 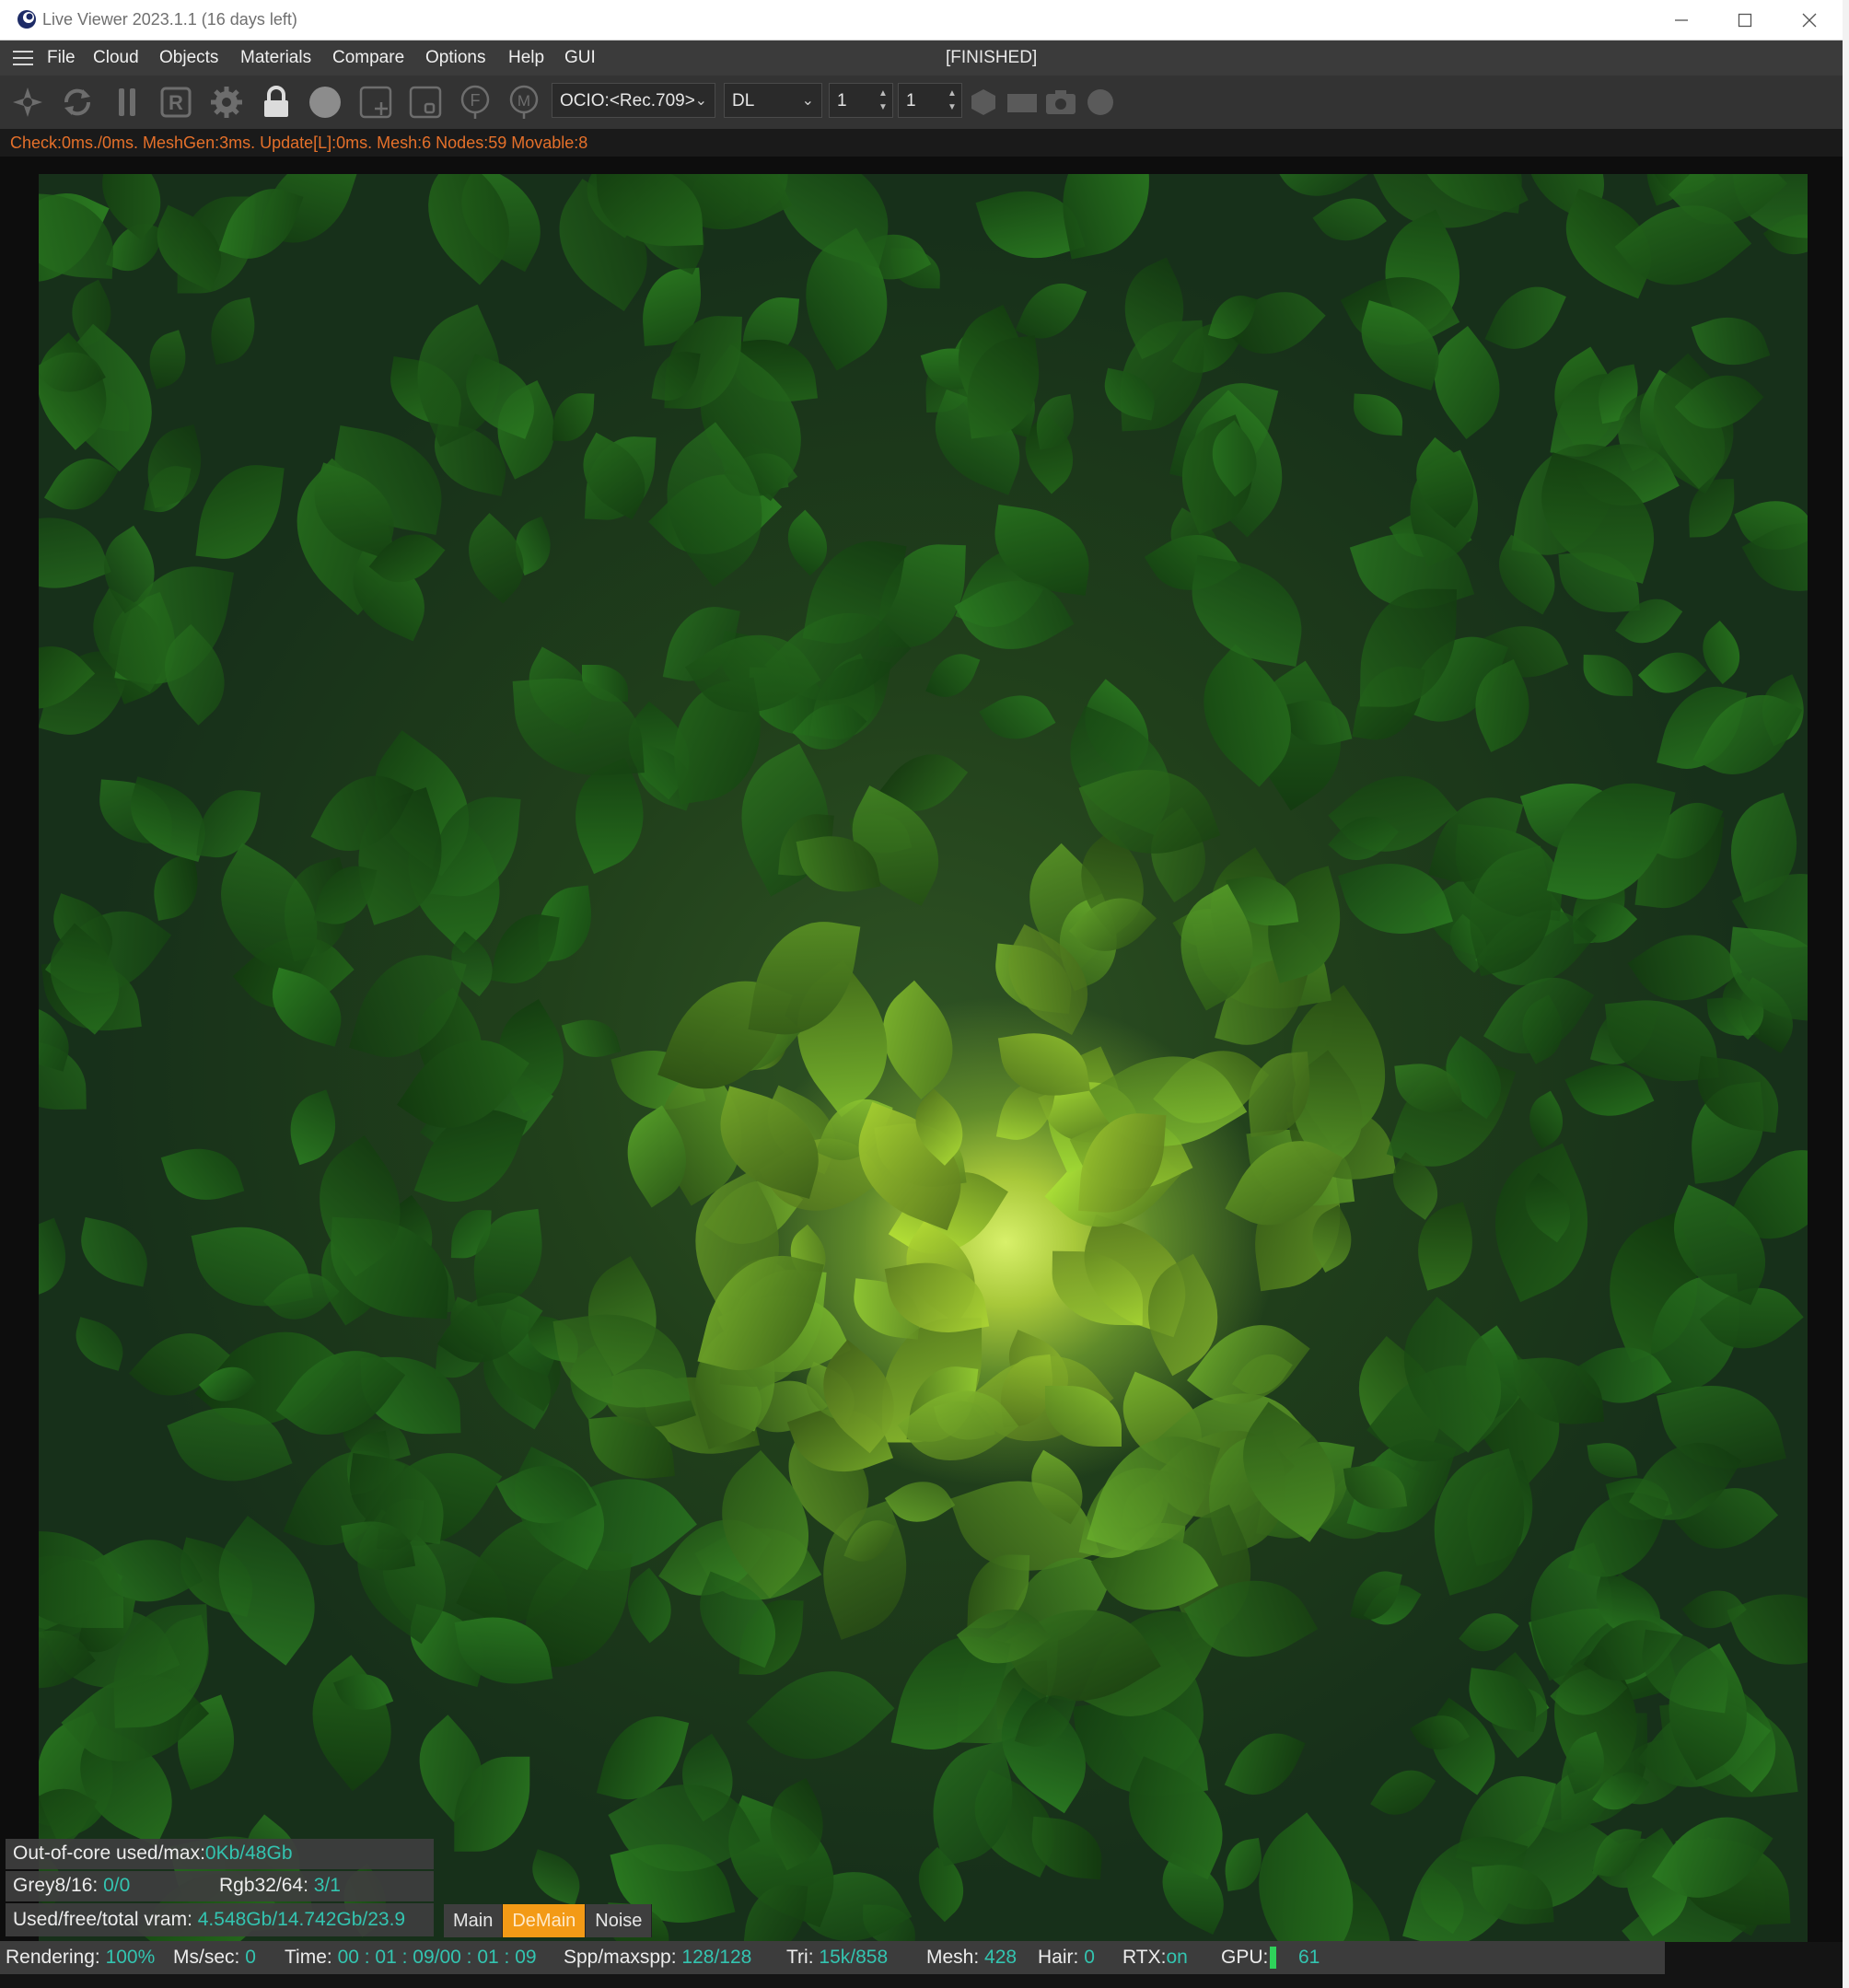 I want to click on rtx-stat: RTX:on, so click(x=1155, y=1958).